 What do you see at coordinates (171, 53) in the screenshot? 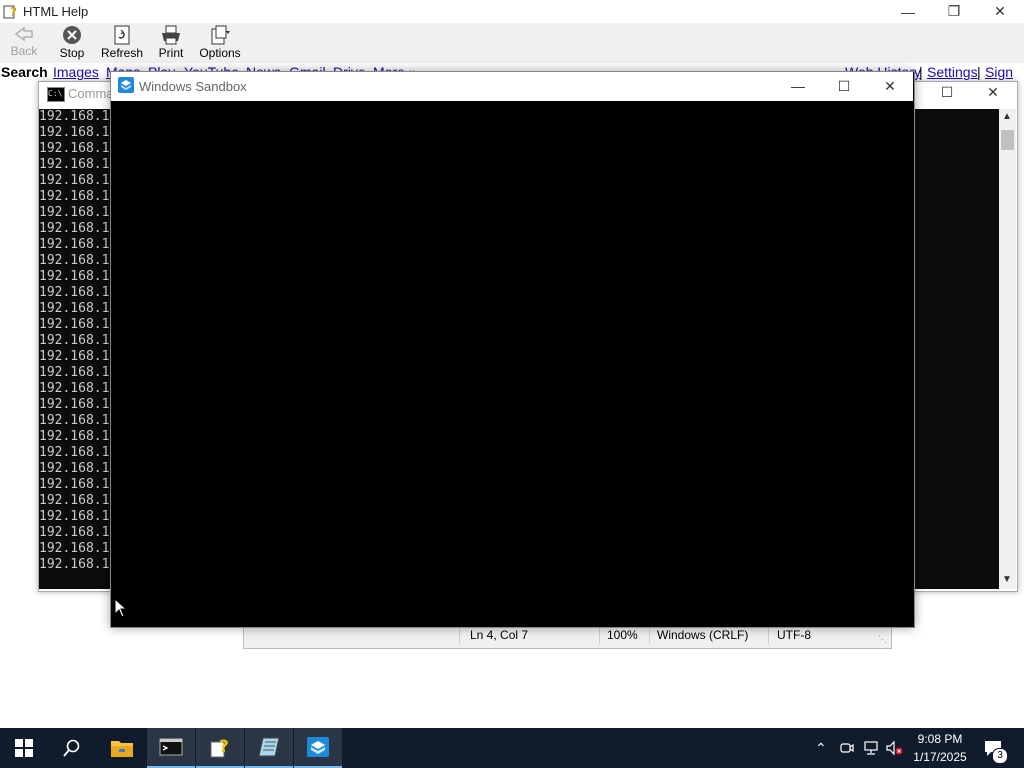
I see `print-label: Print` at bounding box center [171, 53].